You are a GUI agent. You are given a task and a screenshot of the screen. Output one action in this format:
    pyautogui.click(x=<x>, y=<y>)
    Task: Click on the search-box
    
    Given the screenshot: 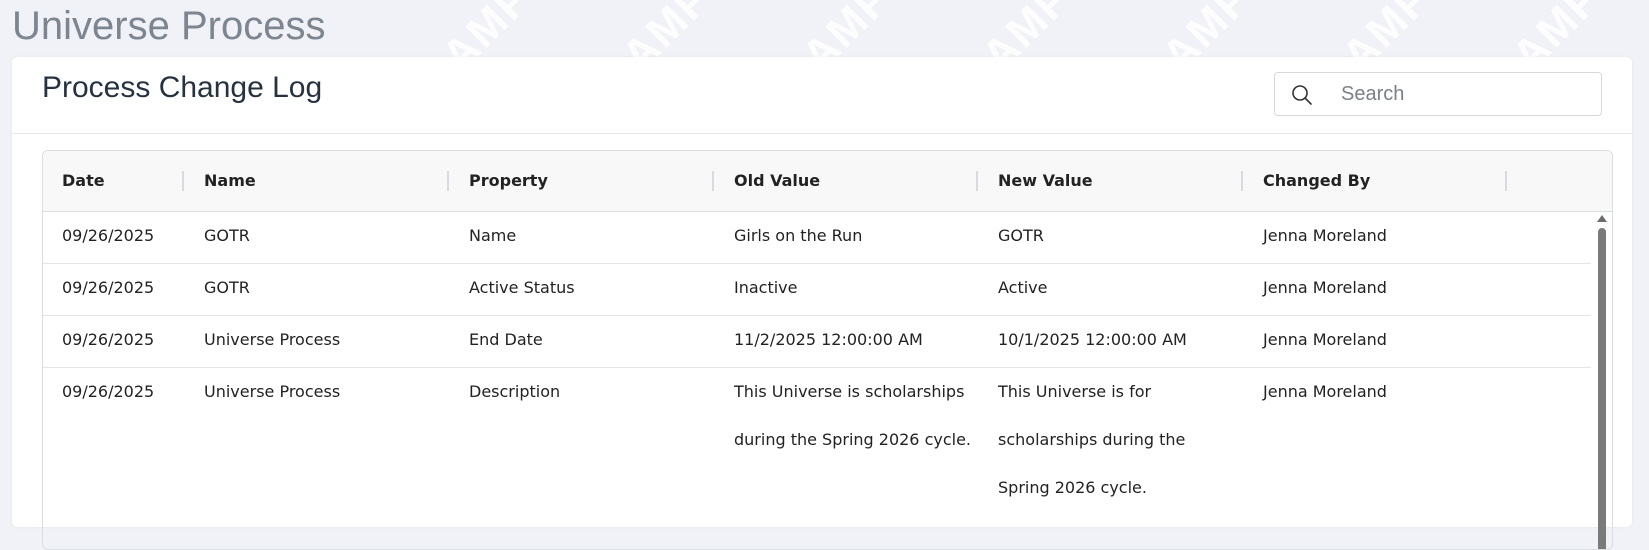 What is the action you would take?
    pyautogui.click(x=1438, y=94)
    